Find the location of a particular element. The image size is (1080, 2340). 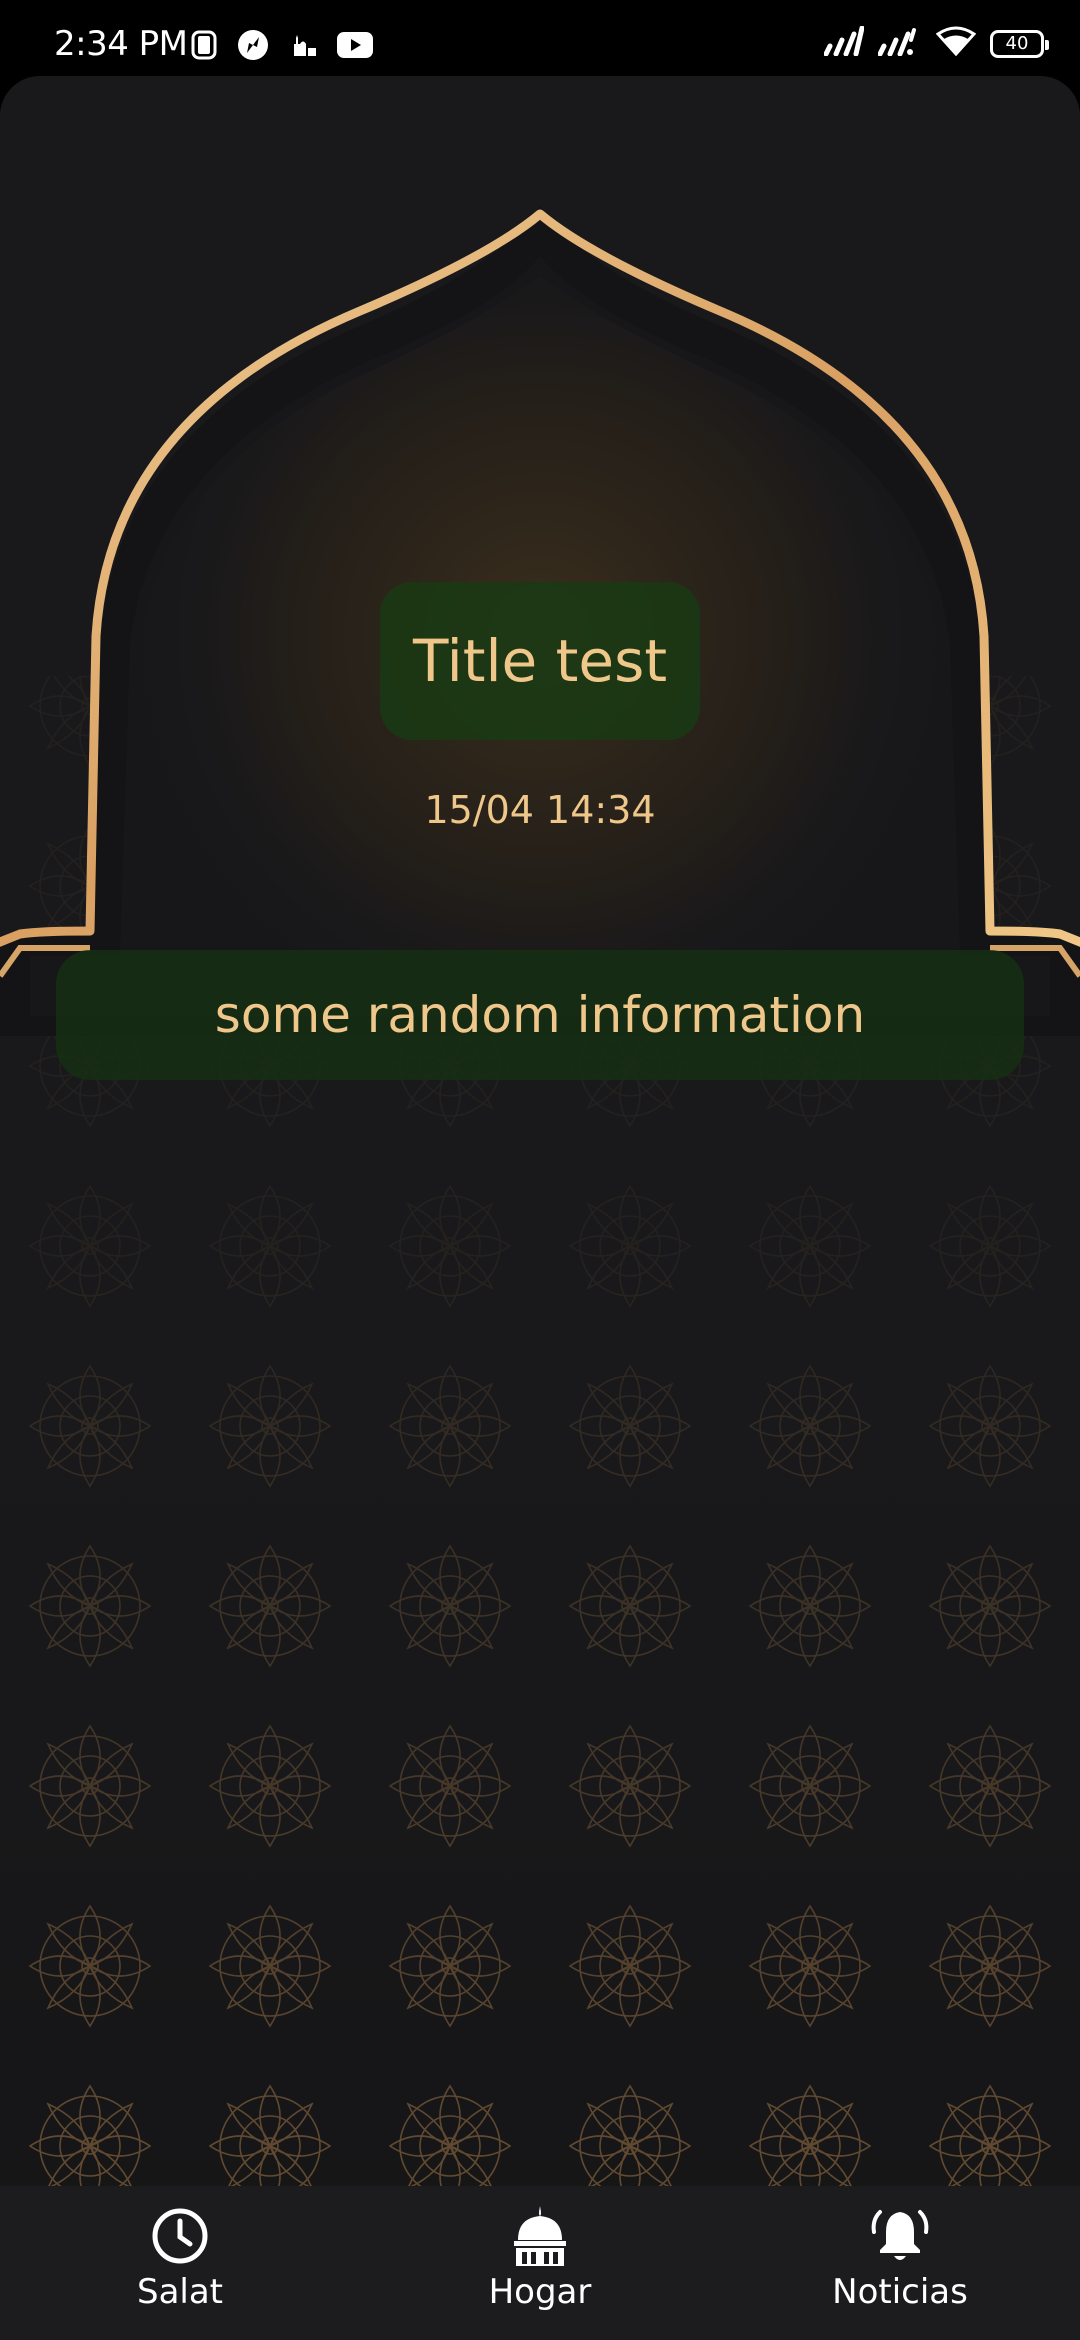

nav-item-hogar: Hogar is located at coordinates (540, 2258).